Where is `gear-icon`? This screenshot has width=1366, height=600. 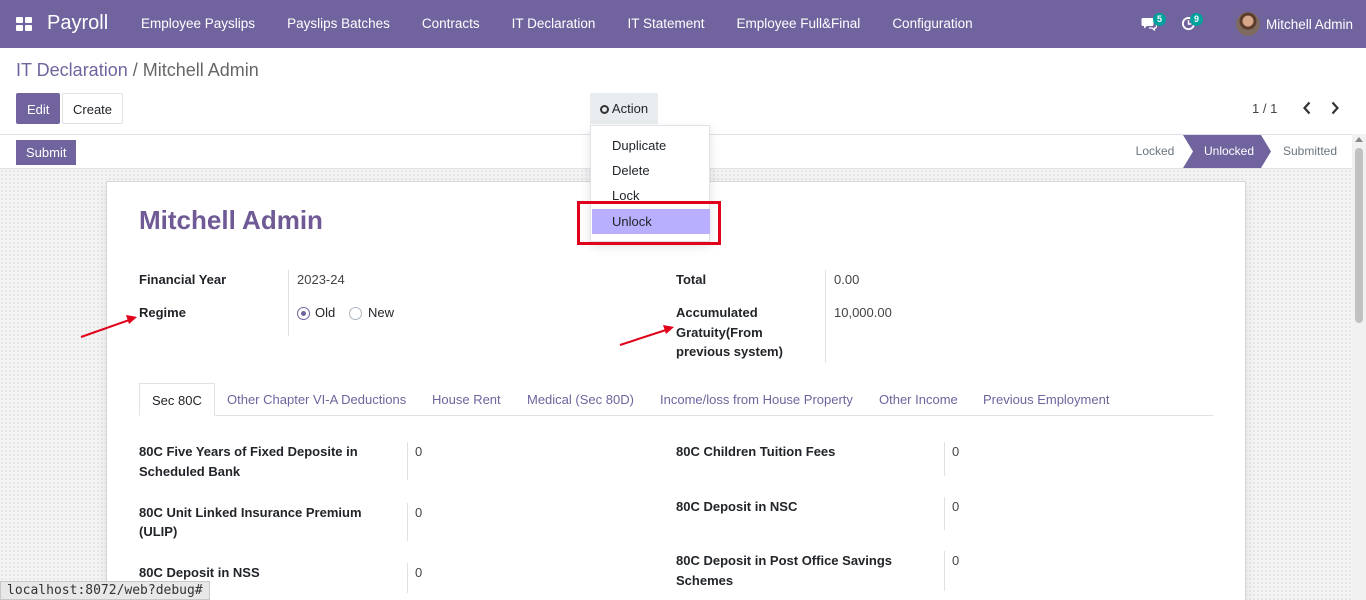
gear-icon is located at coordinates (604, 109).